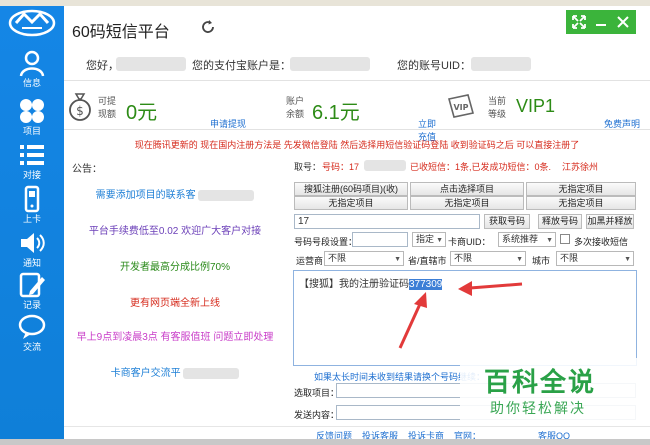 The height and width of the screenshot is (445, 650). I want to click on disclaimer-link: 免费声明, so click(622, 123).